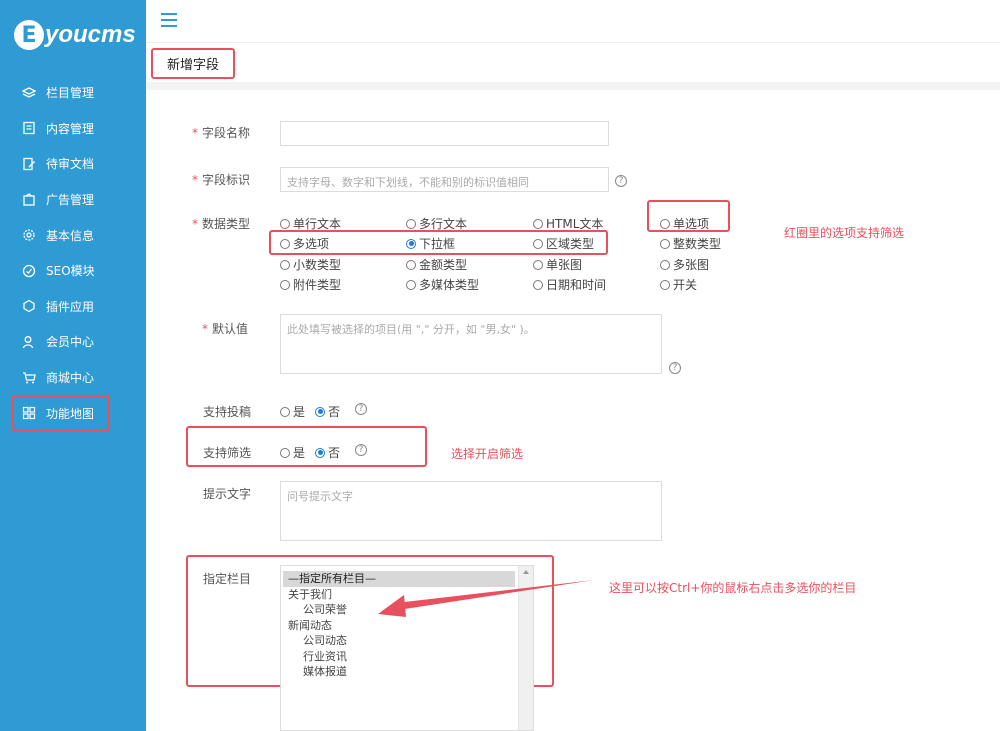  I want to click on allow-submit-label: 支持投稿, so click(227, 412).